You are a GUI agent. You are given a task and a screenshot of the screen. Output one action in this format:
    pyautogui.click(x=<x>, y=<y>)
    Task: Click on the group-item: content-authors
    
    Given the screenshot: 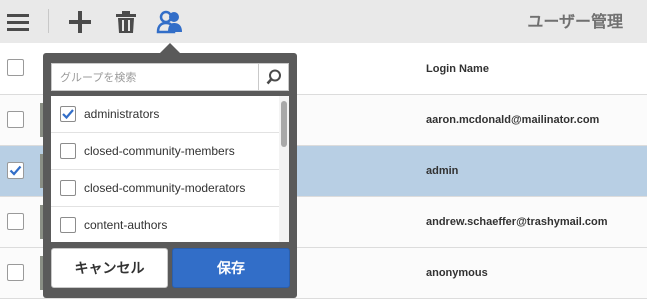 What is the action you would take?
    pyautogui.click(x=165, y=224)
    